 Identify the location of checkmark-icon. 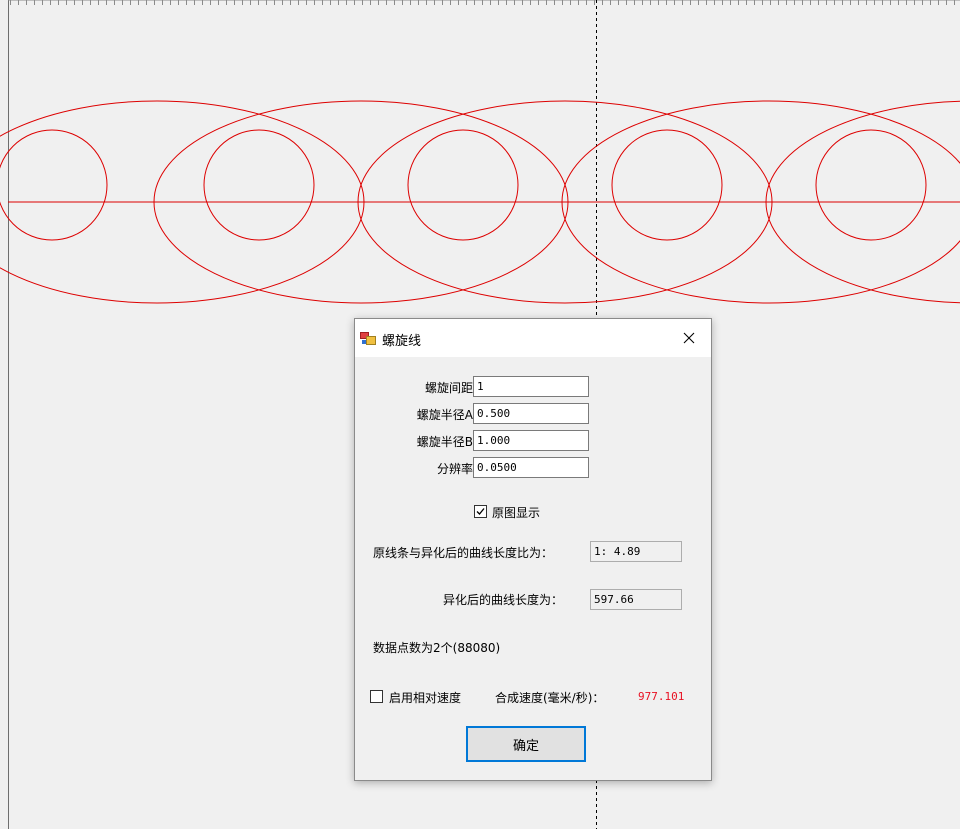
(480, 511).